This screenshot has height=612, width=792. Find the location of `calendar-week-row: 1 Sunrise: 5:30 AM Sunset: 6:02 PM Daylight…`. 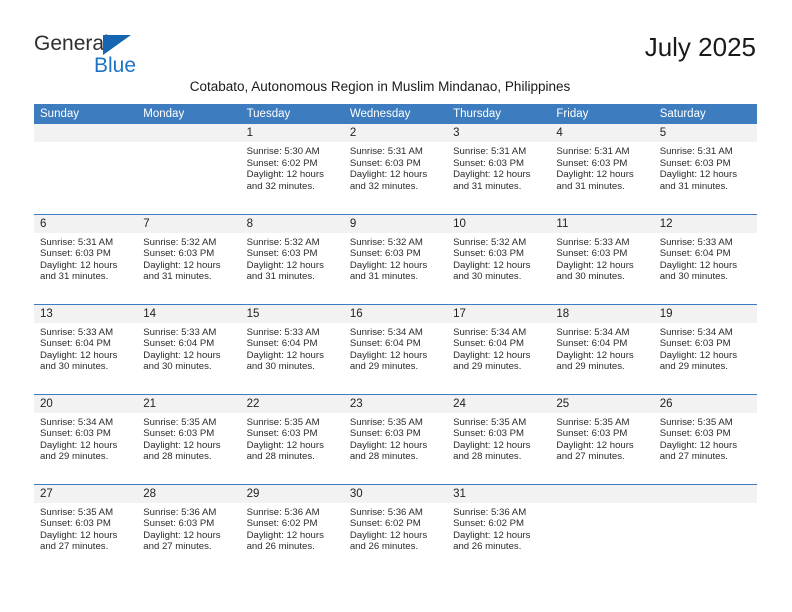

calendar-week-row: 1 Sunrise: 5:30 AM Sunset: 6:02 PM Daylight… is located at coordinates (395, 169).